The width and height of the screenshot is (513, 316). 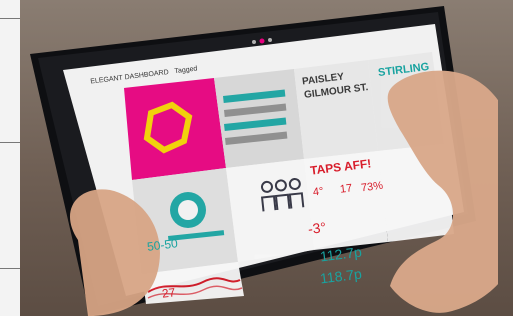 What do you see at coordinates (169, 293) in the screenshot?
I see `chart-value: 27` at bounding box center [169, 293].